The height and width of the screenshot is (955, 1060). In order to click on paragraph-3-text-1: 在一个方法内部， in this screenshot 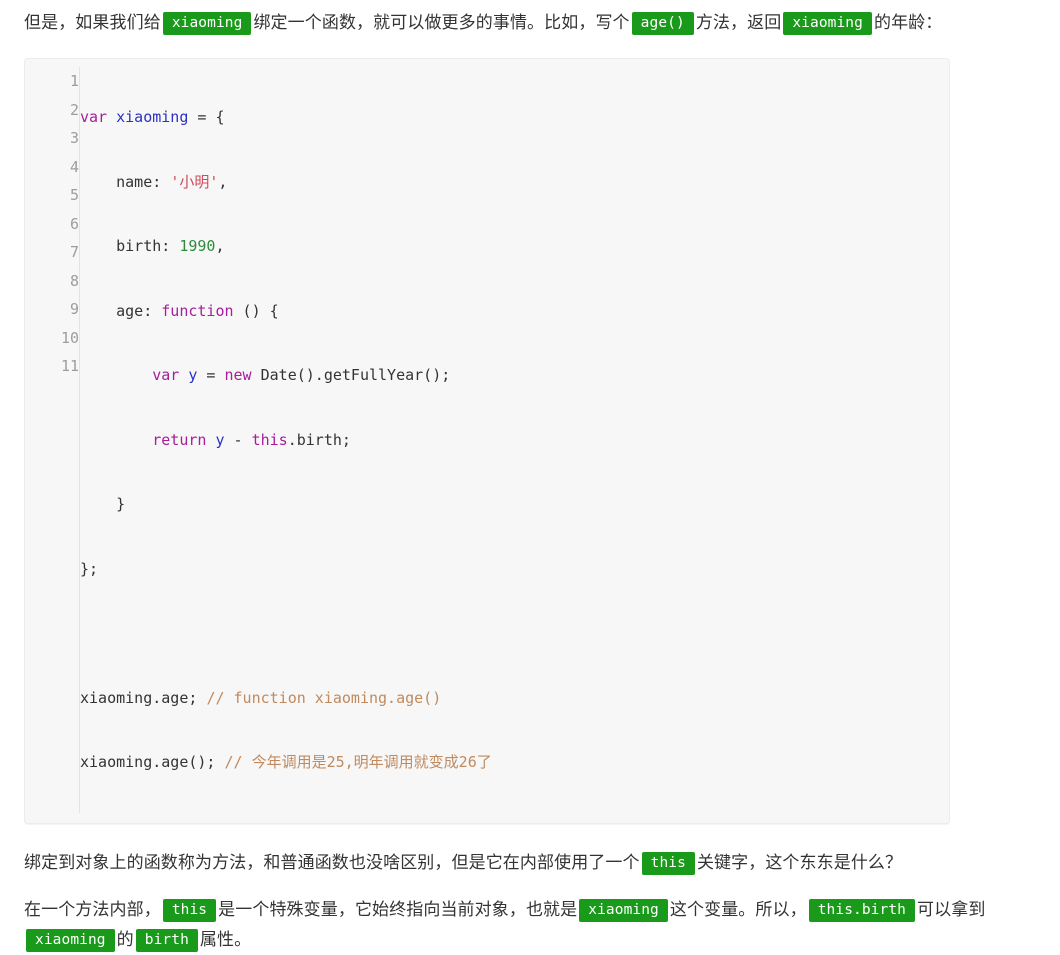, I will do `click(92, 909)`.